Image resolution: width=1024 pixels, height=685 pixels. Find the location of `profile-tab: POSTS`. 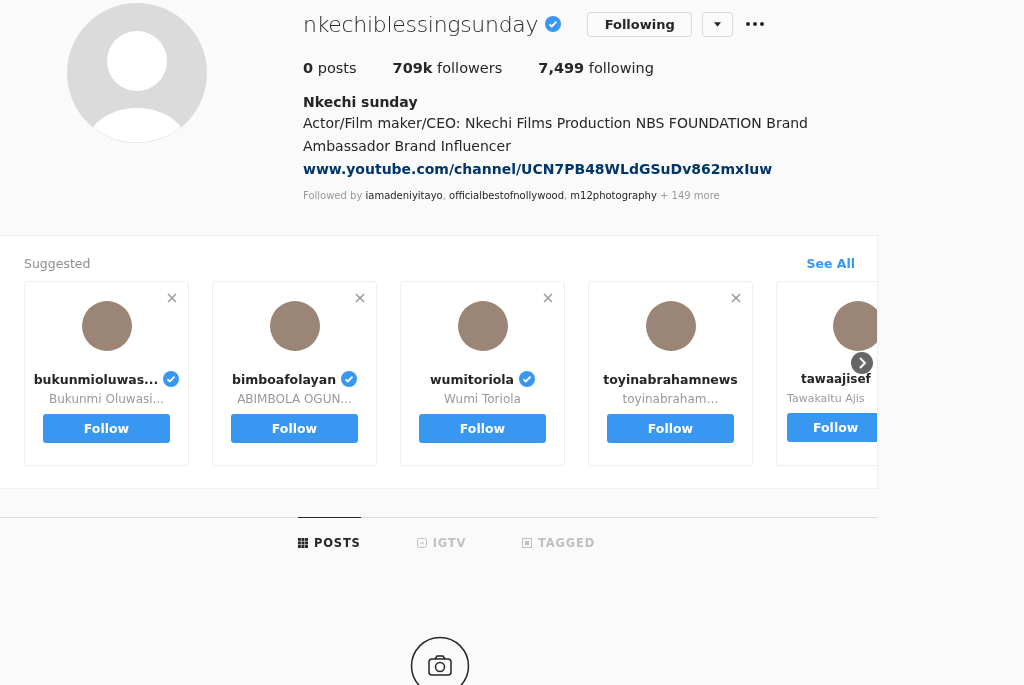

profile-tab: POSTS is located at coordinates (329, 542).